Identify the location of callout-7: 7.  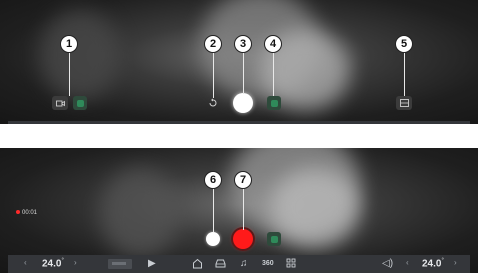
(243, 180).